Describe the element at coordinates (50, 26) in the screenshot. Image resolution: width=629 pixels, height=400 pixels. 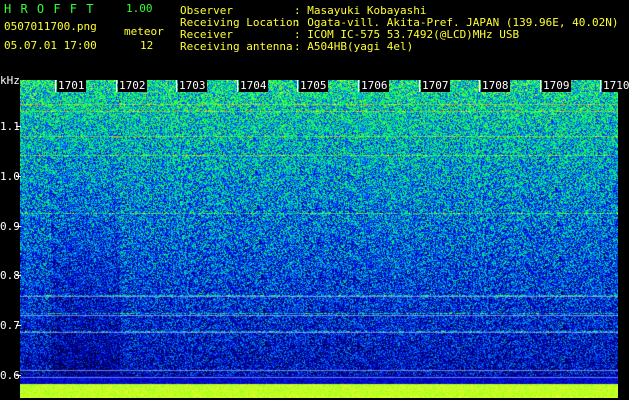
I see `file-name: 0507011700.png` at that location.